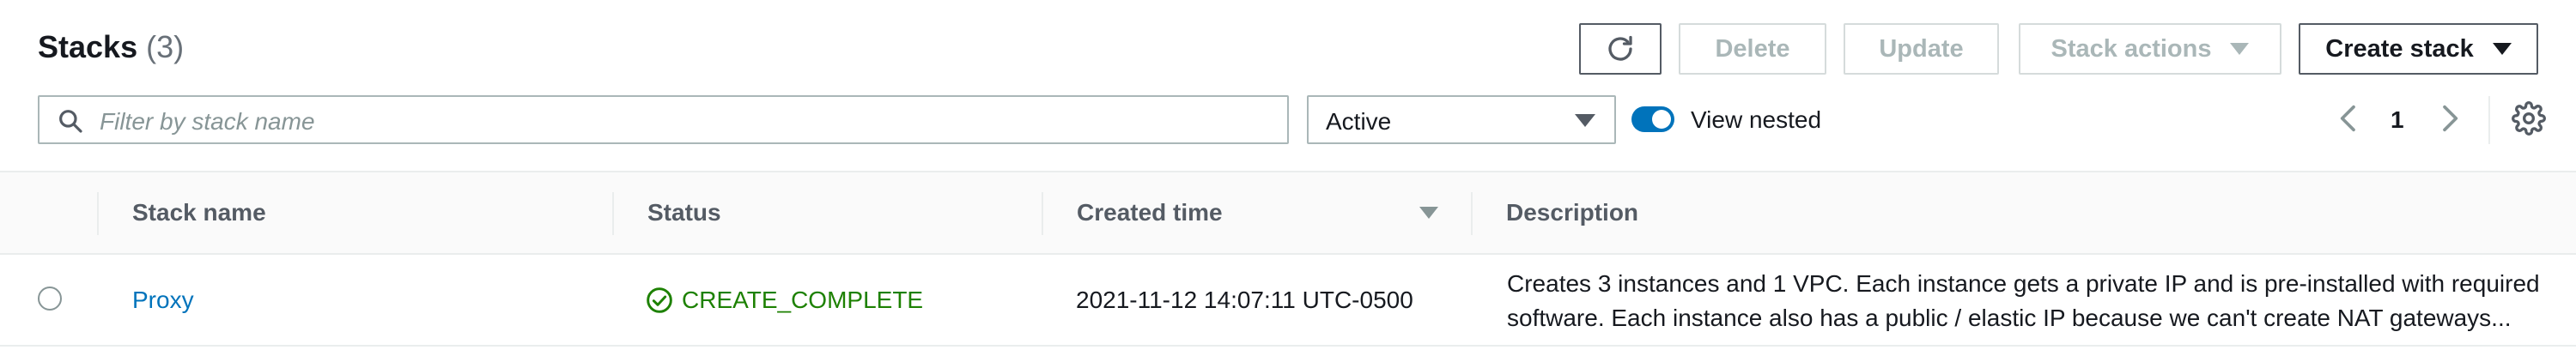 The width and height of the screenshot is (2576, 350). I want to click on status-filter-select: Active, so click(1462, 119).